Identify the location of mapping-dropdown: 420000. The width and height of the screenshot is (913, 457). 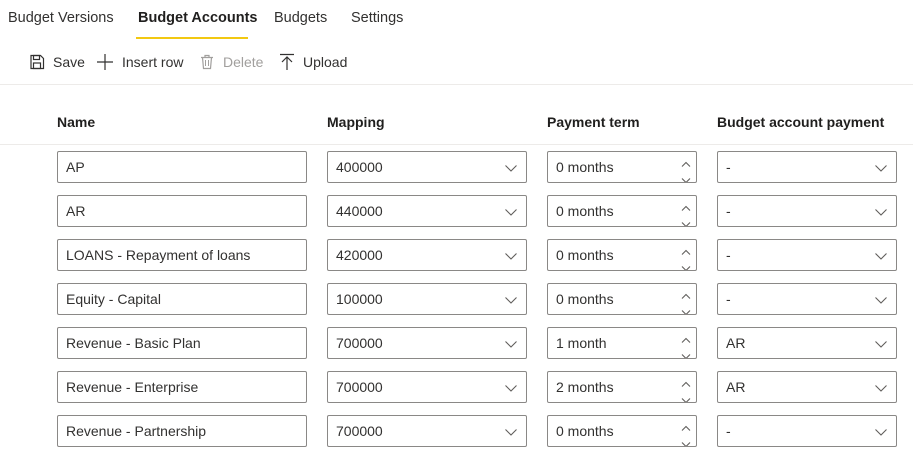
(427, 255).